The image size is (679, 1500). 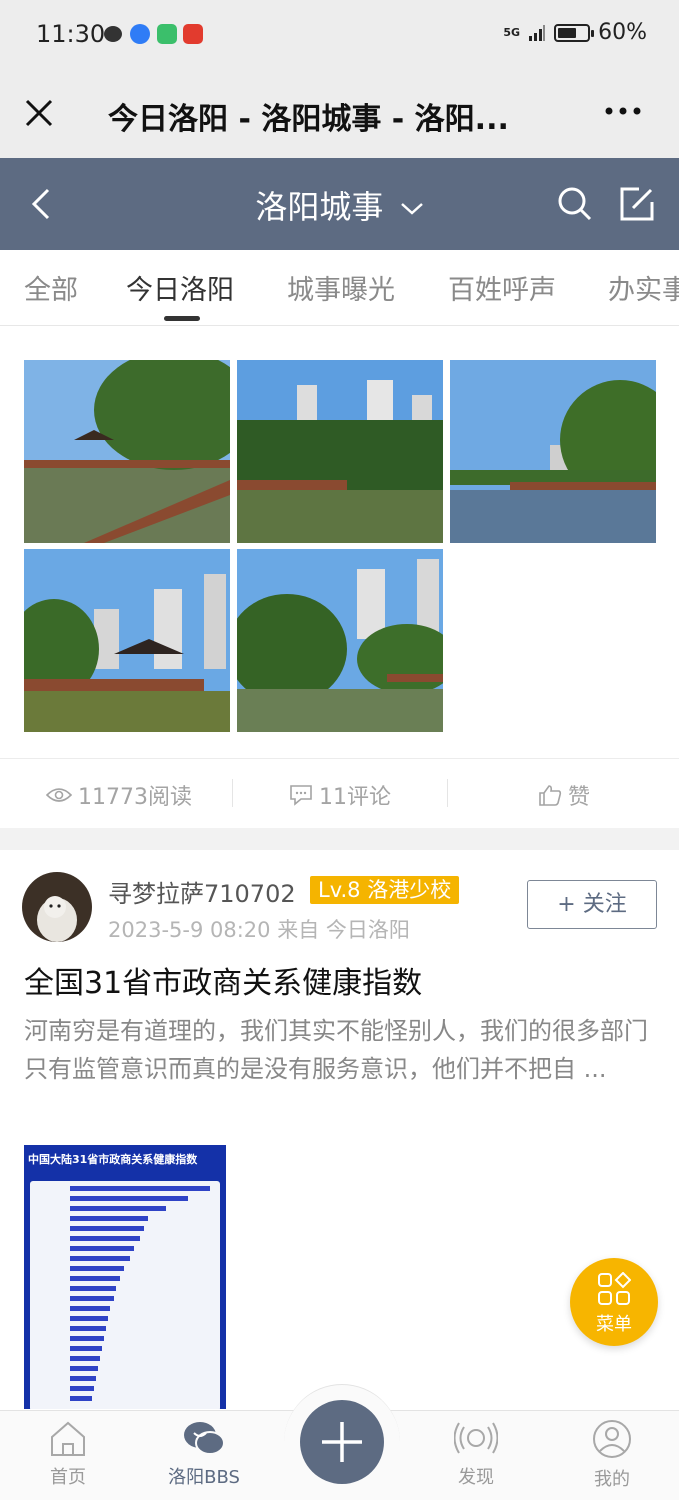 I want to click on nav-discover: 发现, so click(x=476, y=1454).